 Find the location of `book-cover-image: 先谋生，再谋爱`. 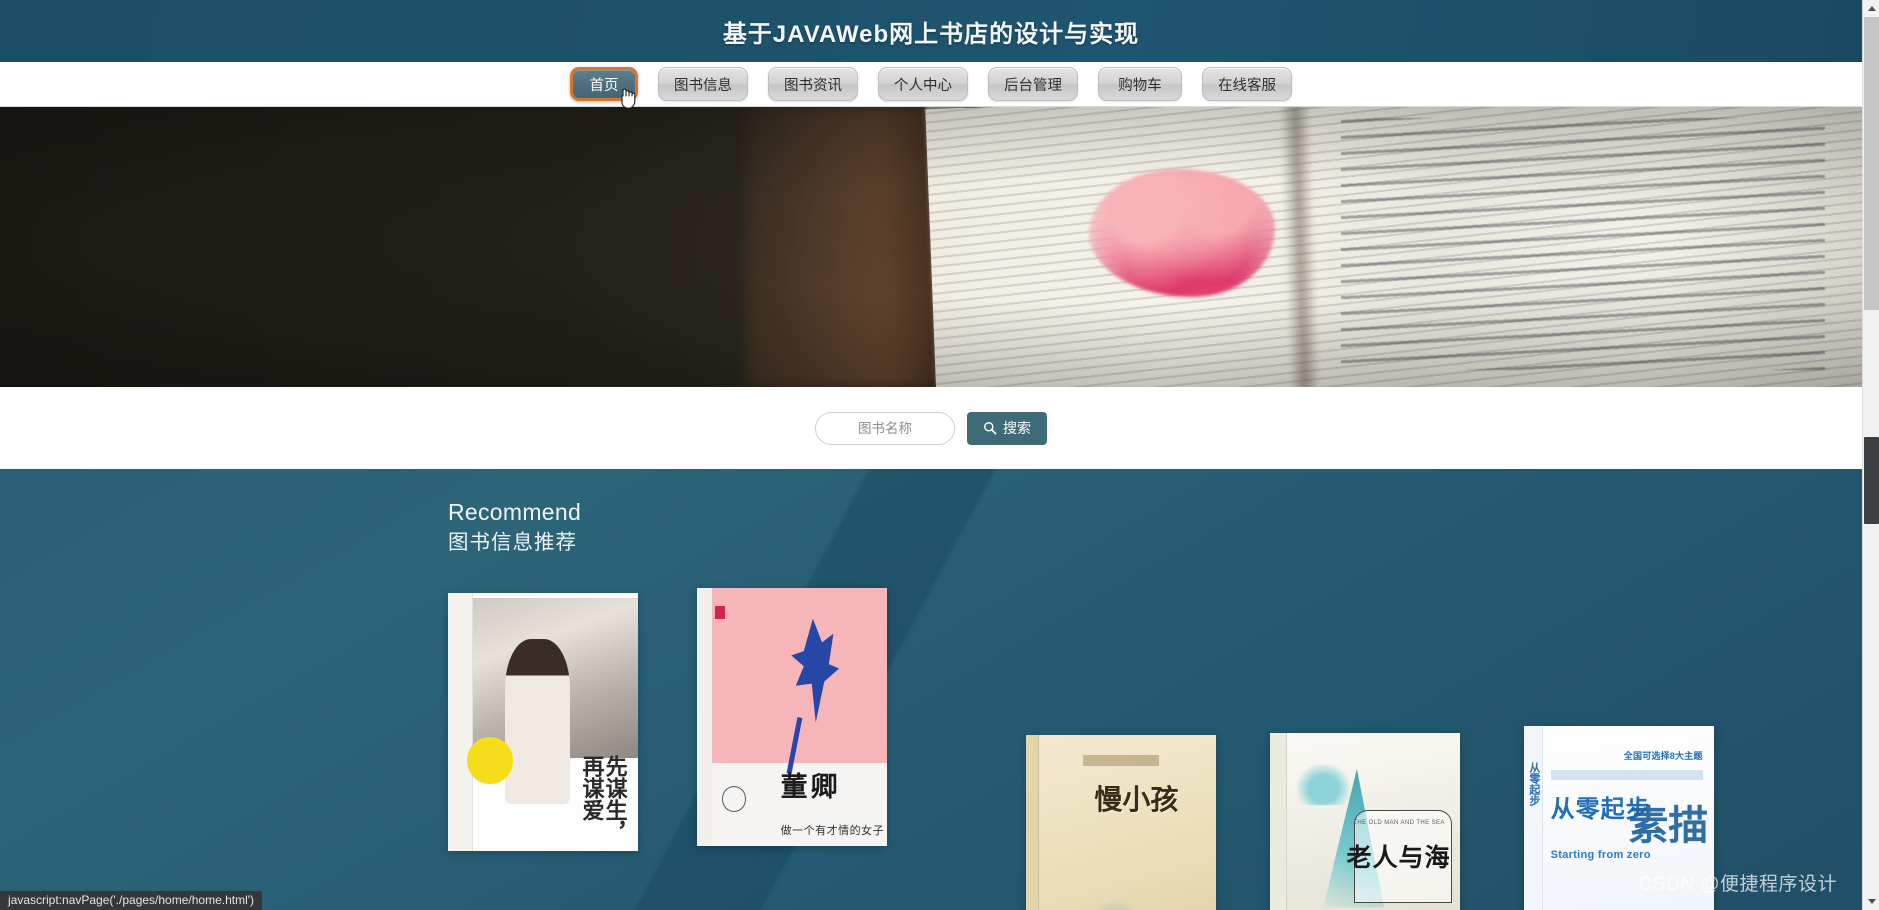

book-cover-image: 先谋生，再谋爱 is located at coordinates (543, 721).